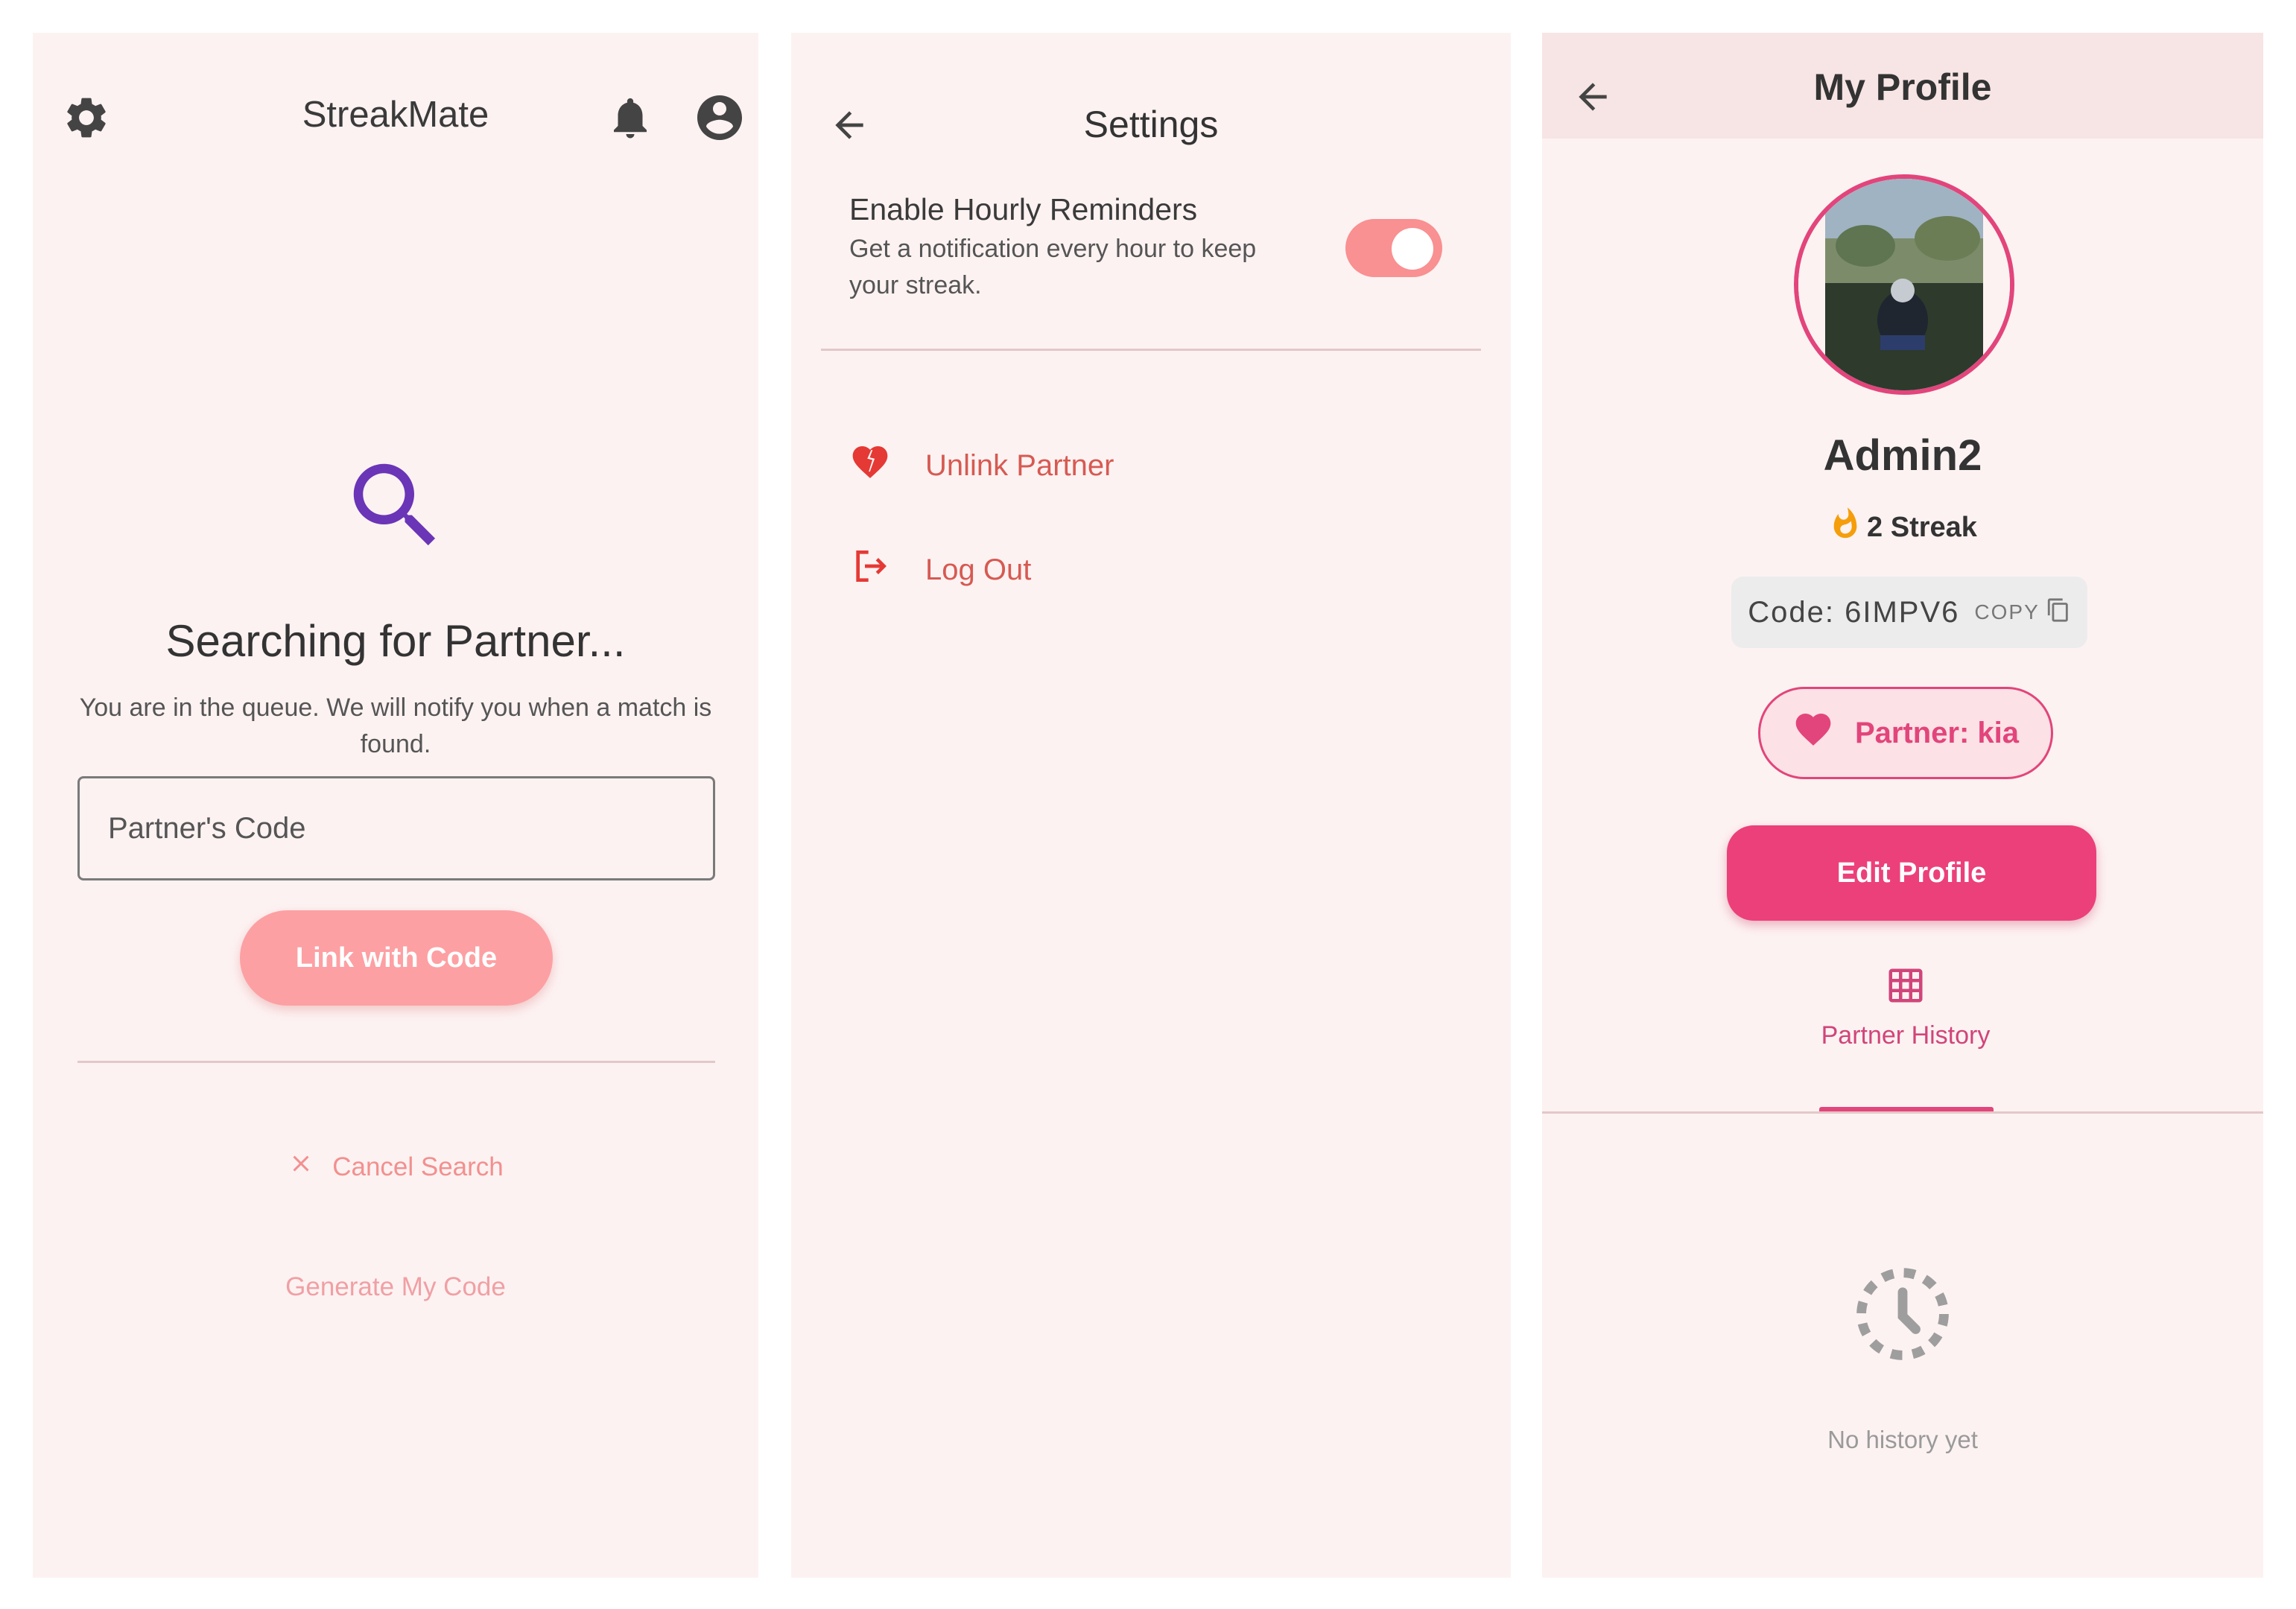  What do you see at coordinates (397, 958) in the screenshot?
I see `link-with-code-button: Link with Code` at bounding box center [397, 958].